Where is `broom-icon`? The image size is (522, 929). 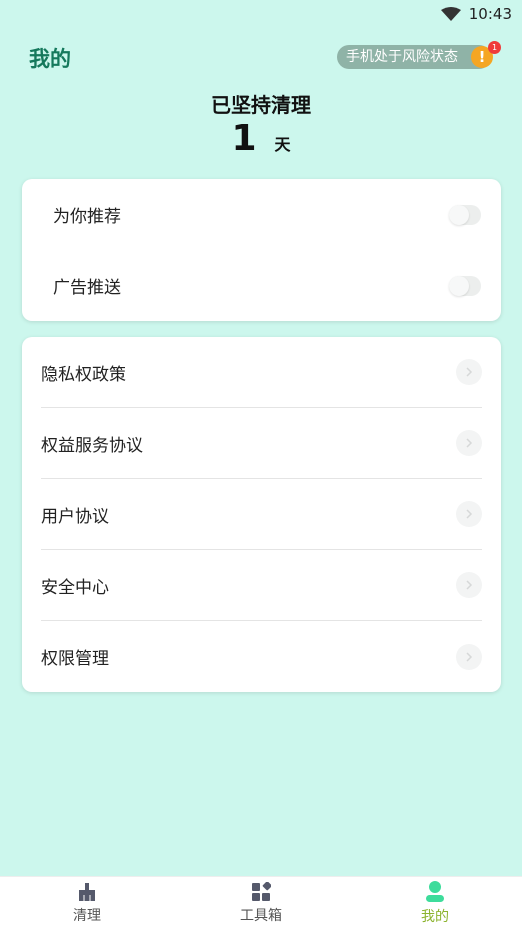
broom-icon is located at coordinates (87, 891).